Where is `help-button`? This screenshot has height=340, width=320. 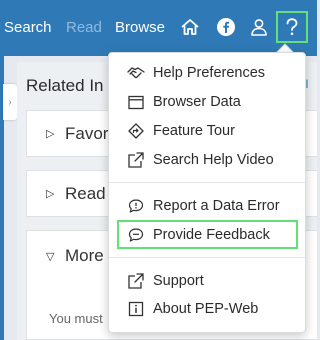
help-button is located at coordinates (292, 27).